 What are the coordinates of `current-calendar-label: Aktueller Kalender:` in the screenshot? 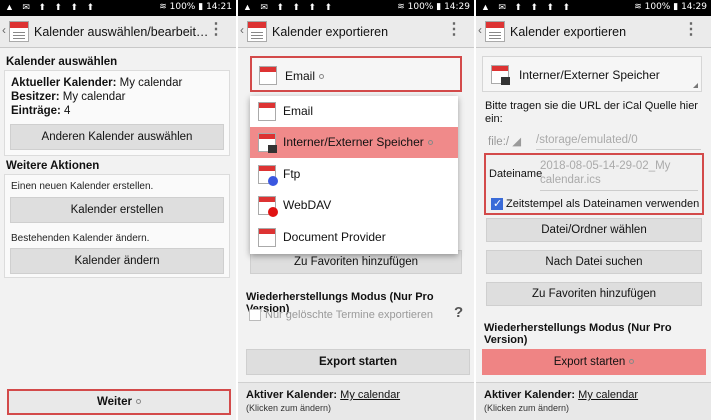 It's located at (64, 83).